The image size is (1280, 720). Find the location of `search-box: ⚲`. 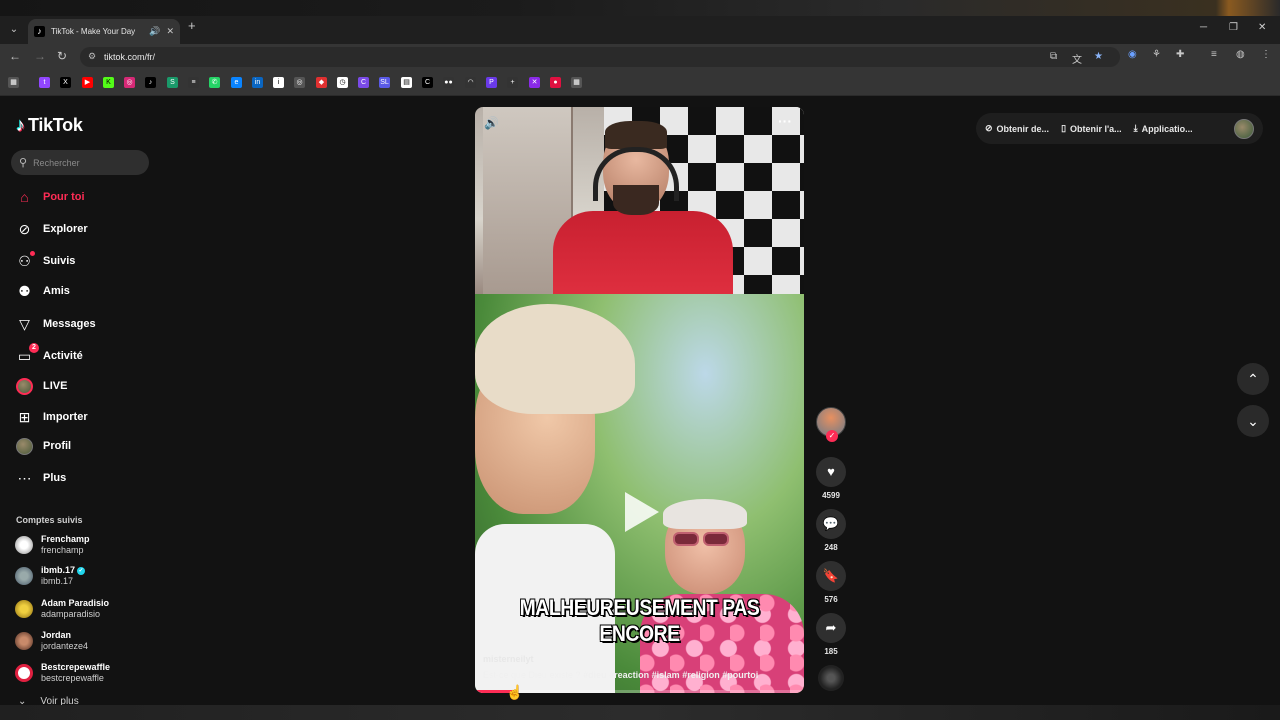

search-box: ⚲ is located at coordinates (80, 162).